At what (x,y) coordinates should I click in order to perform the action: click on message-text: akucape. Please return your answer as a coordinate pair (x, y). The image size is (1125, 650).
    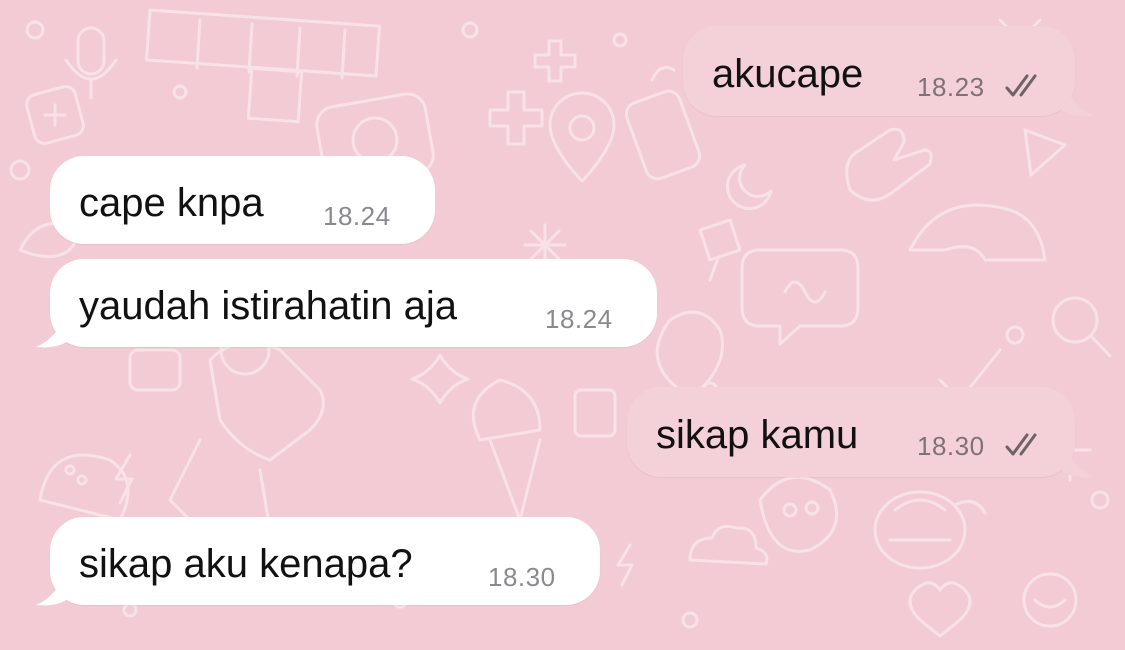
    Looking at the image, I should click on (788, 74).